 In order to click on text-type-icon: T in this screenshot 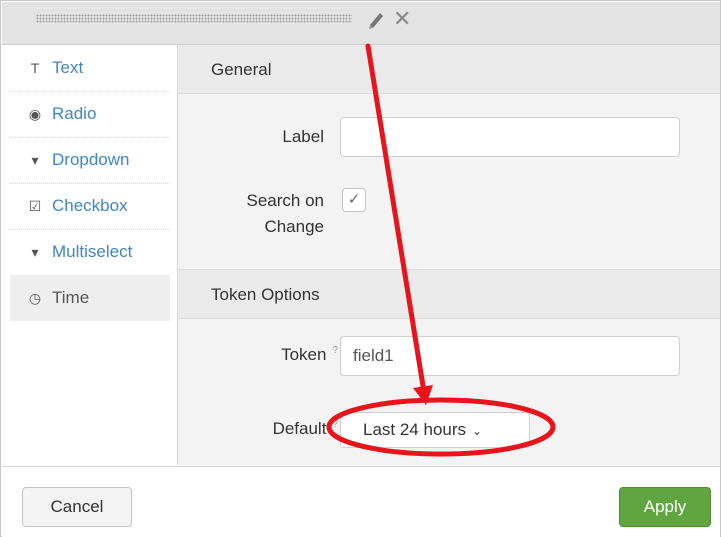, I will do `click(35, 68)`.